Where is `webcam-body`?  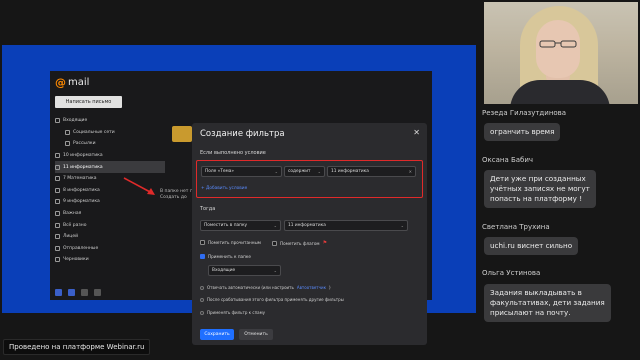
webcam-body is located at coordinates (560, 92).